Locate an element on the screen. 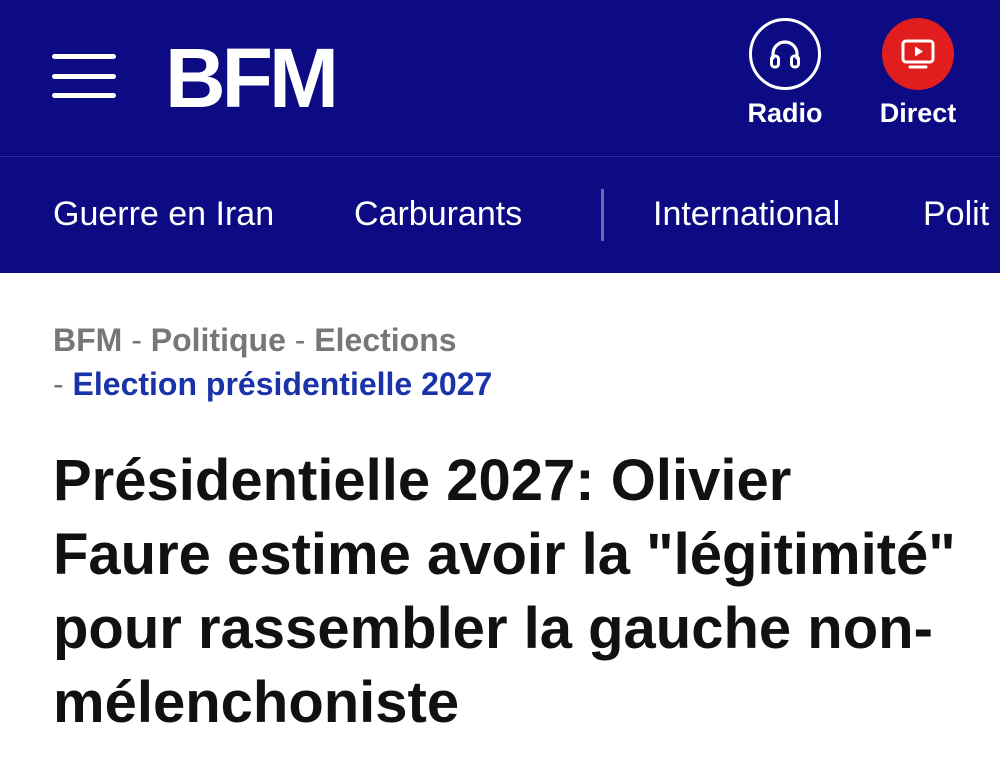  breadcrumb-election-presidentielle-2027: Election présidentielle 2027 is located at coordinates (283, 384).